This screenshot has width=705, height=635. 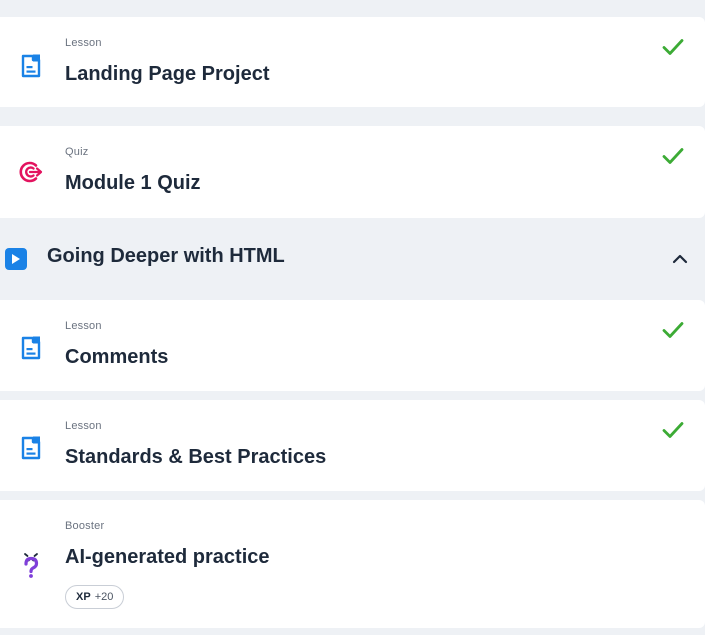 I want to click on xp-value: +20, so click(x=104, y=597).